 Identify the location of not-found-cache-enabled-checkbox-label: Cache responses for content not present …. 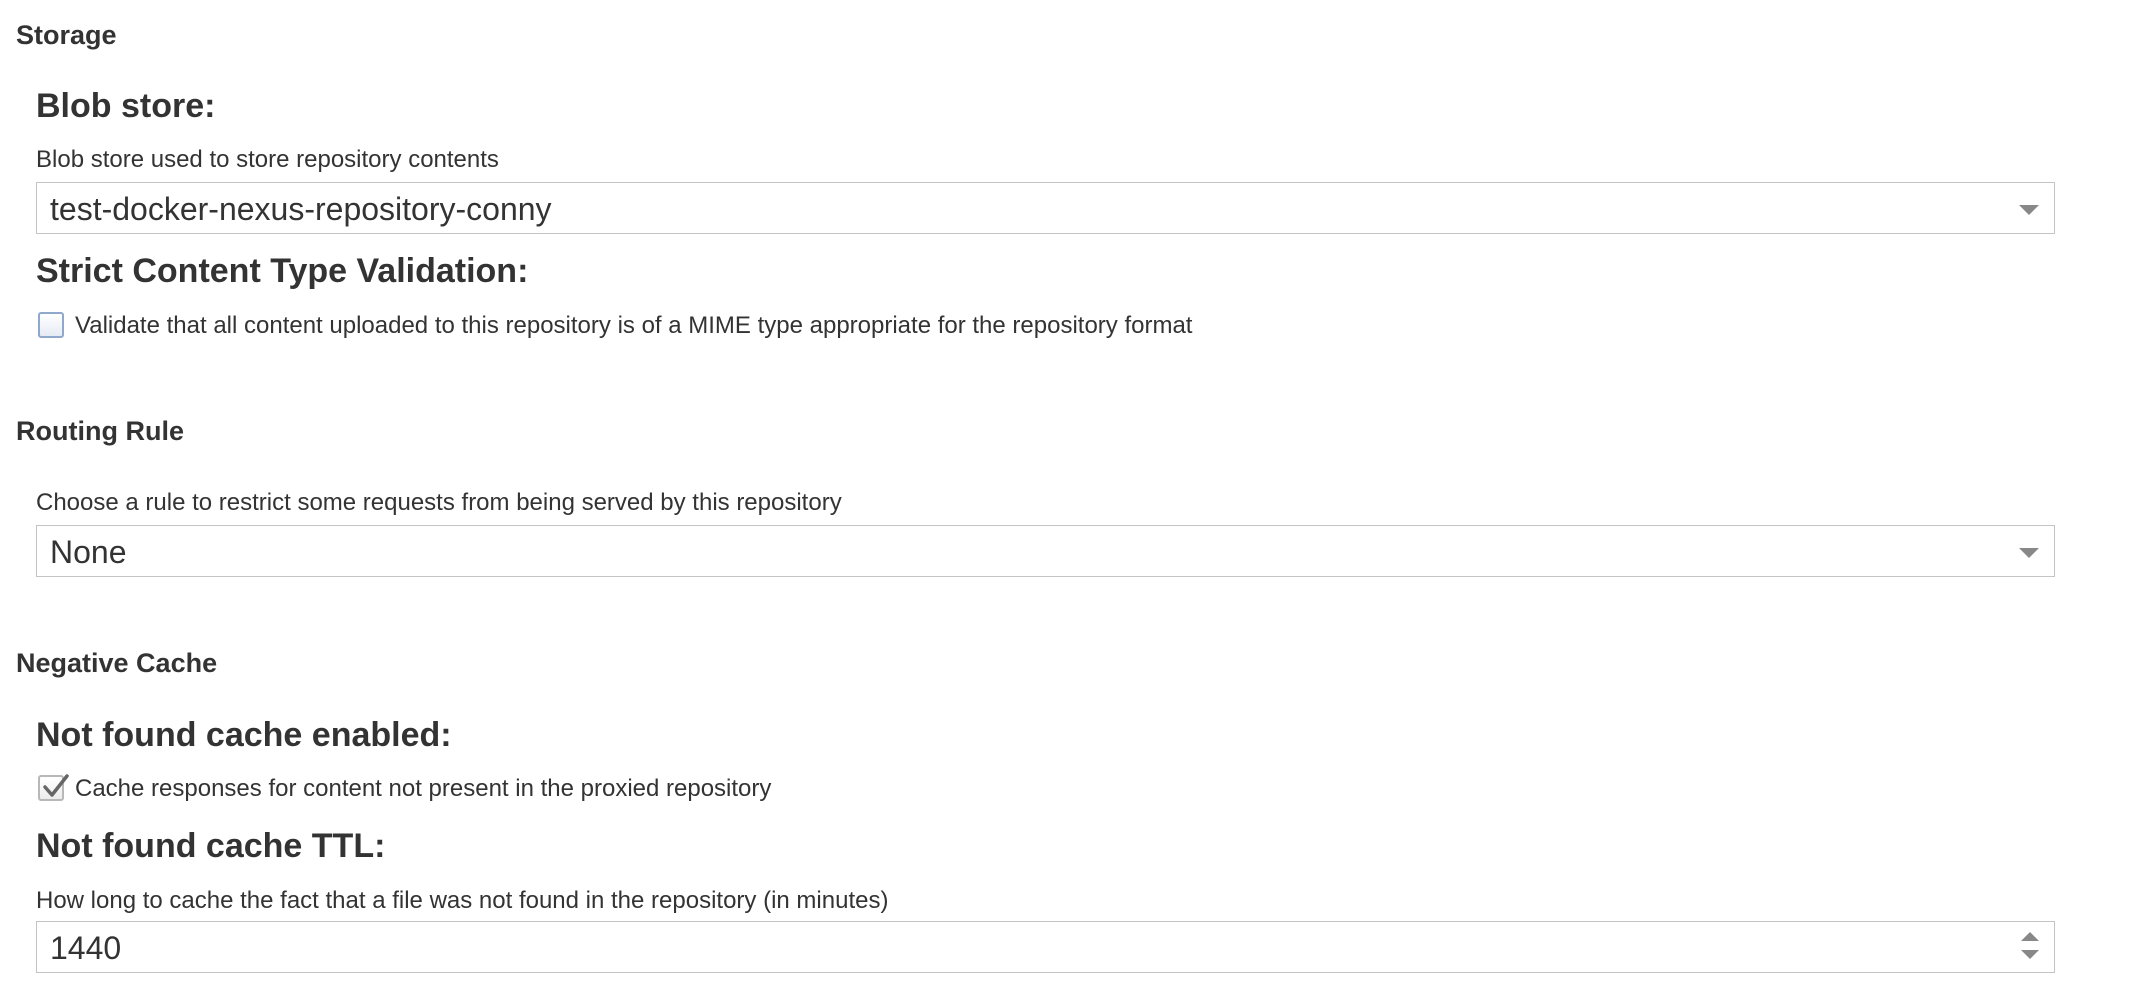
(423, 788).